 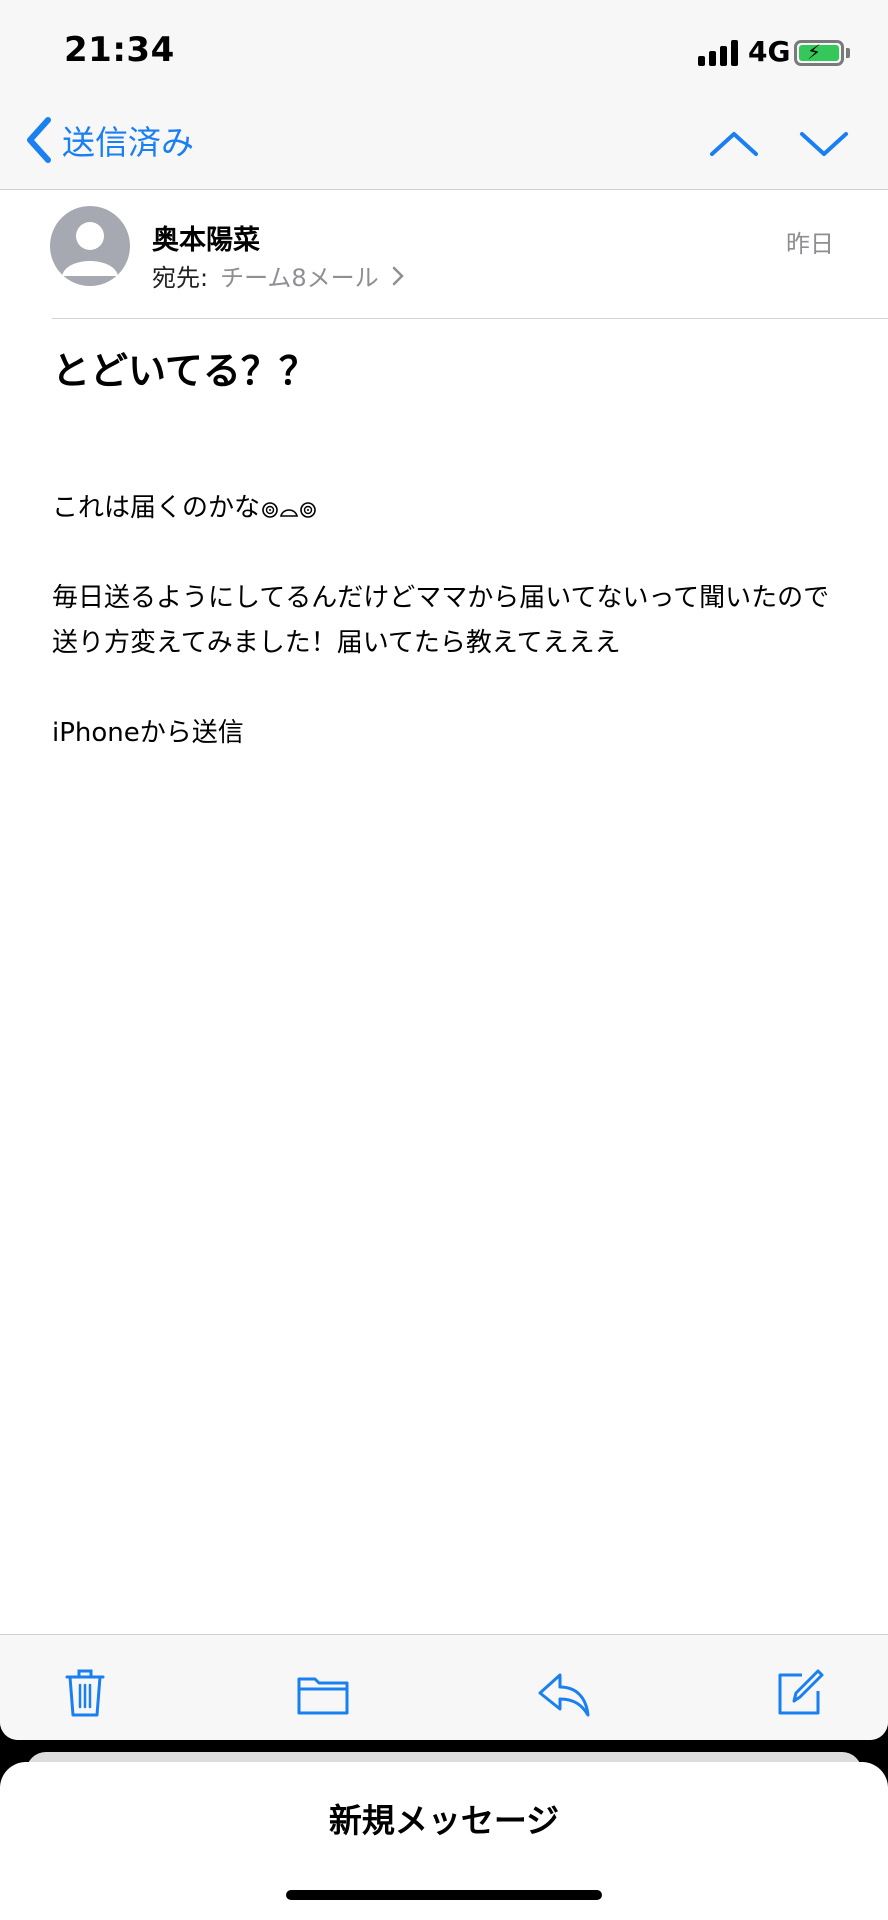 I want to click on back-label: 送信済み, so click(x=128, y=142).